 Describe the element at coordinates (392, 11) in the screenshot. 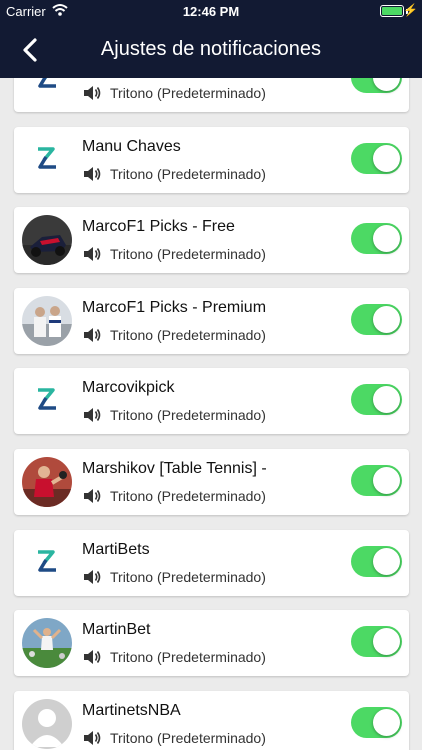

I see `battery-icon` at that location.